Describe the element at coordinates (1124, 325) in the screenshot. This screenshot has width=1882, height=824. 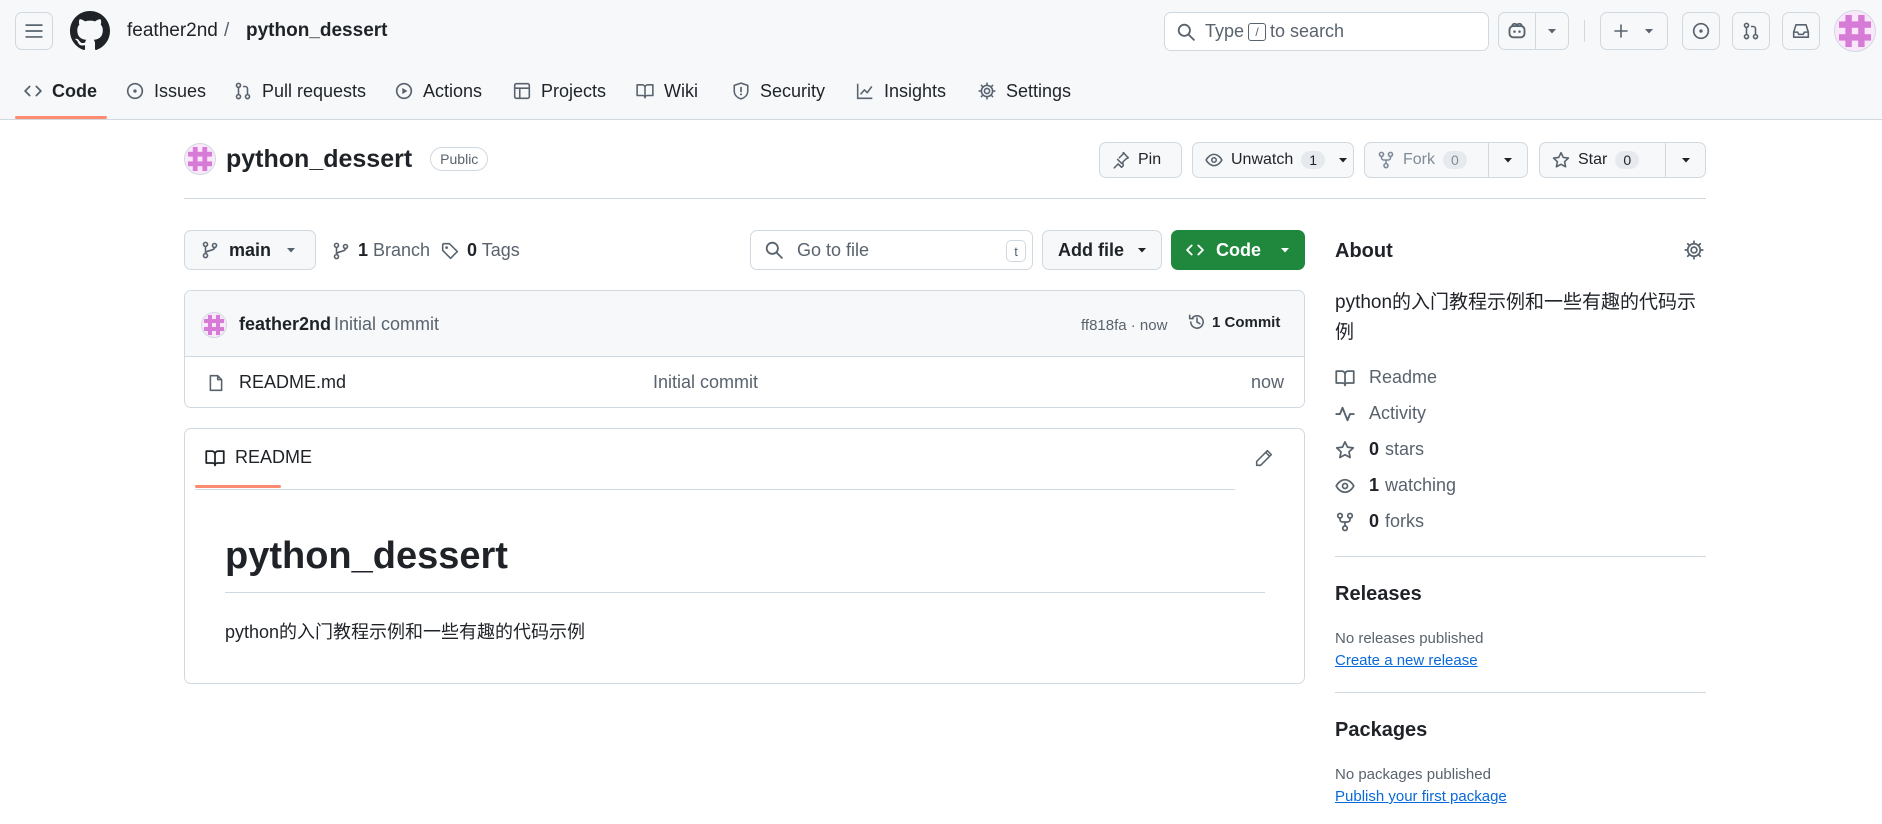
I see `commit-hash-time: ff818fa · now` at that location.